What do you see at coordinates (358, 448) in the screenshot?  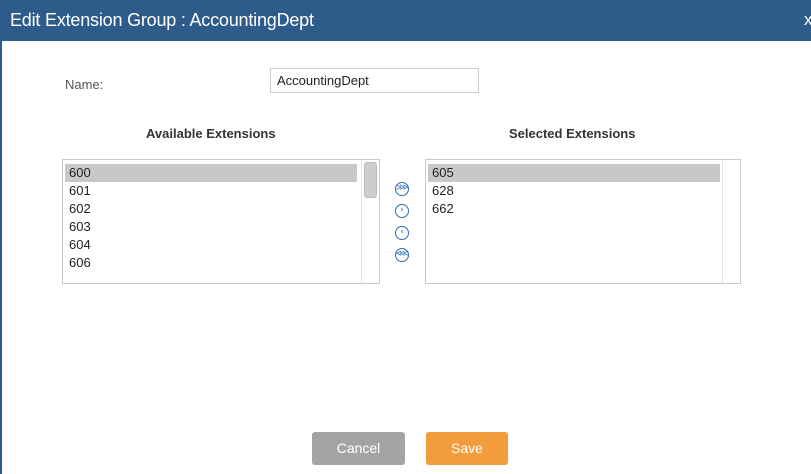 I see `cancel-button: Cancel` at bounding box center [358, 448].